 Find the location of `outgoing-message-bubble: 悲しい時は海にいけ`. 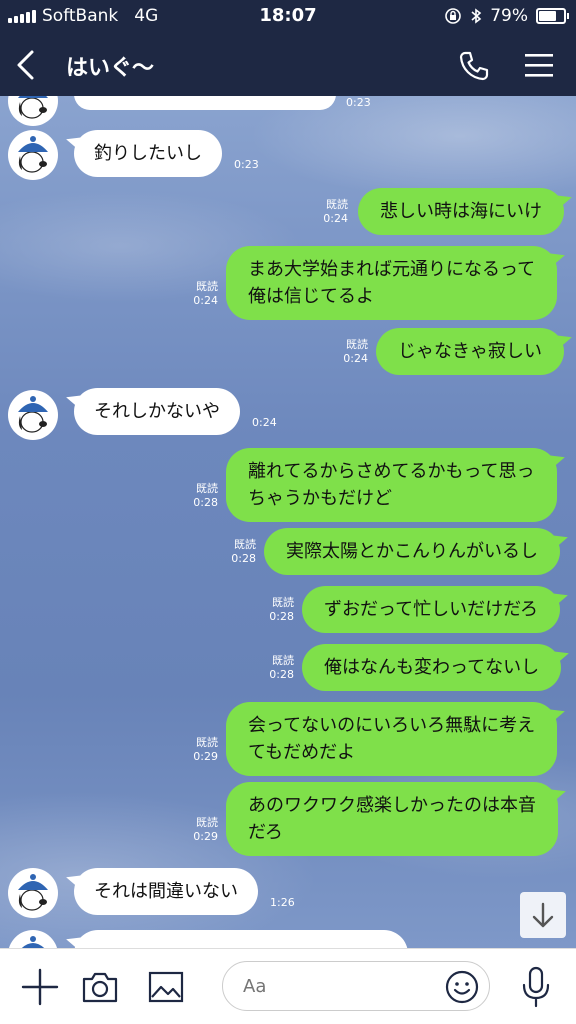

outgoing-message-bubble: 悲しい時は海にいけ is located at coordinates (461, 211).